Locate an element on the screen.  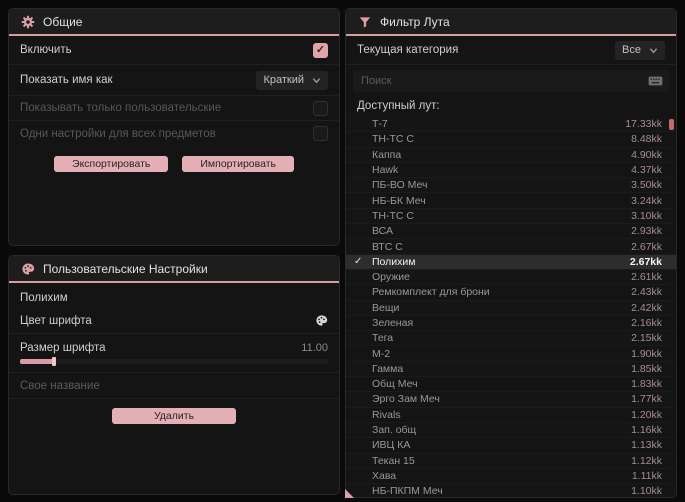
loot-row: НБ-ПКПМ Меч 1.10kk is located at coordinates (511, 490).